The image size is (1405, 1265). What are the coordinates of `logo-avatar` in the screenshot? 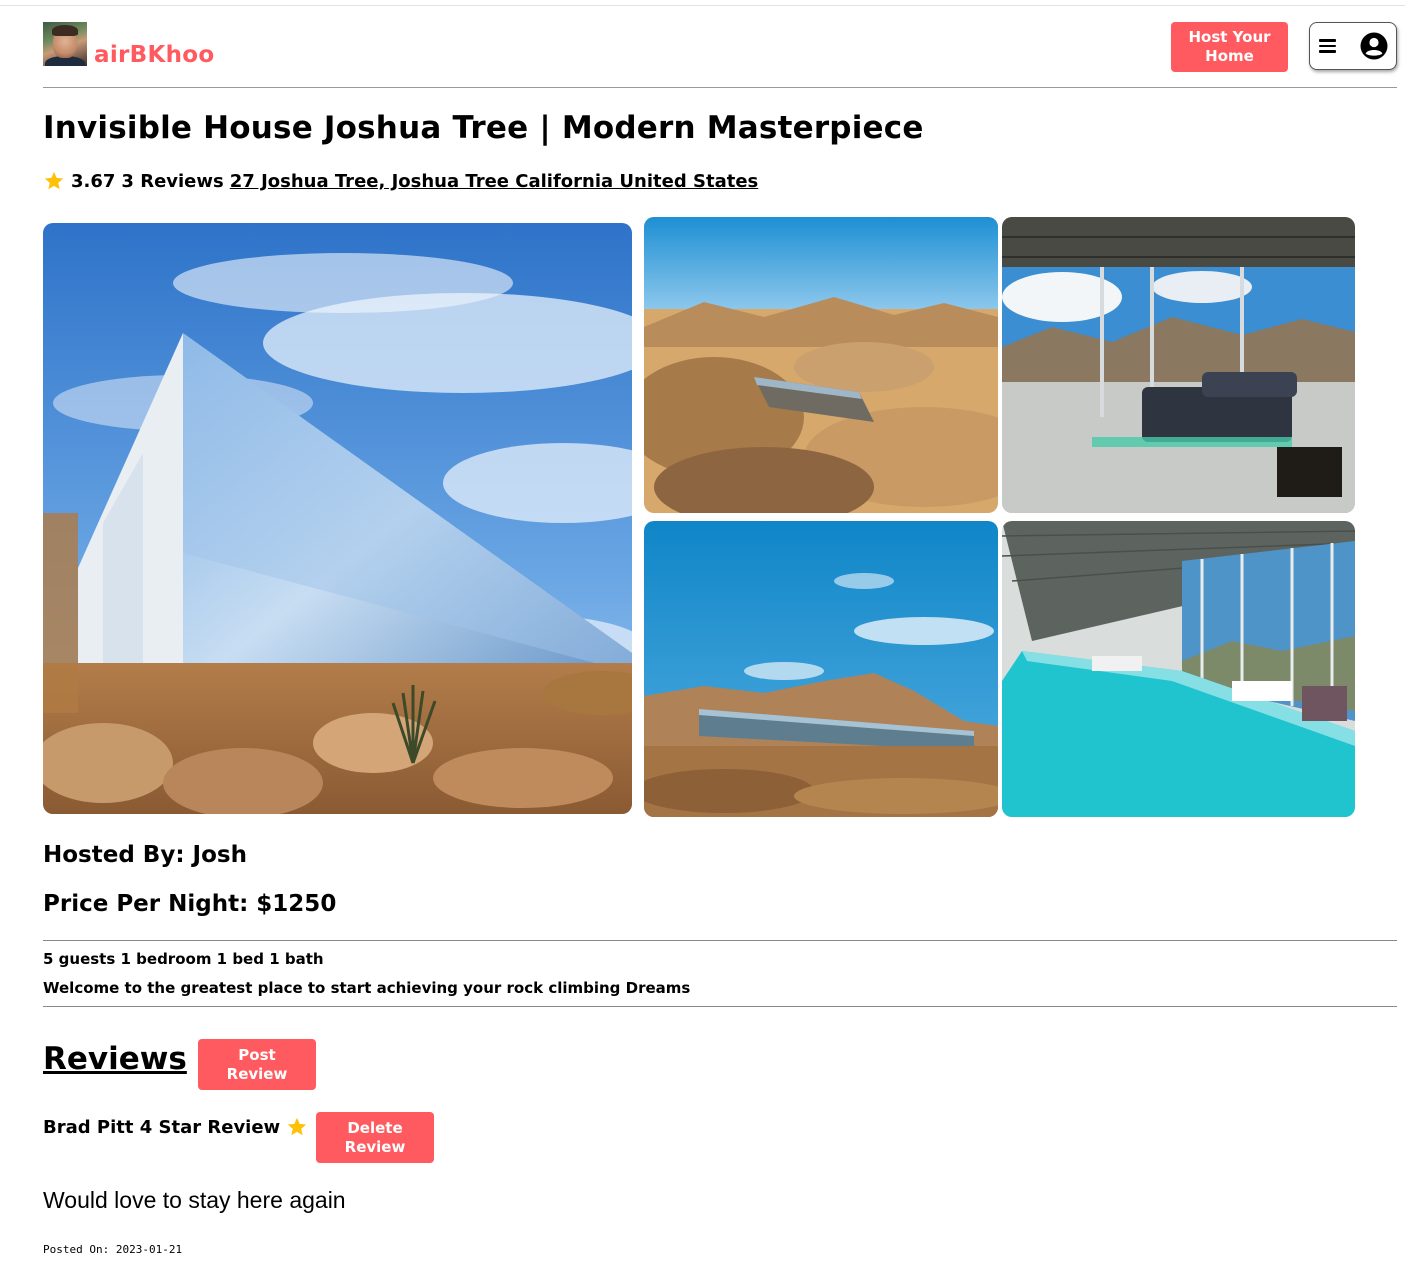 It's located at (65, 44).